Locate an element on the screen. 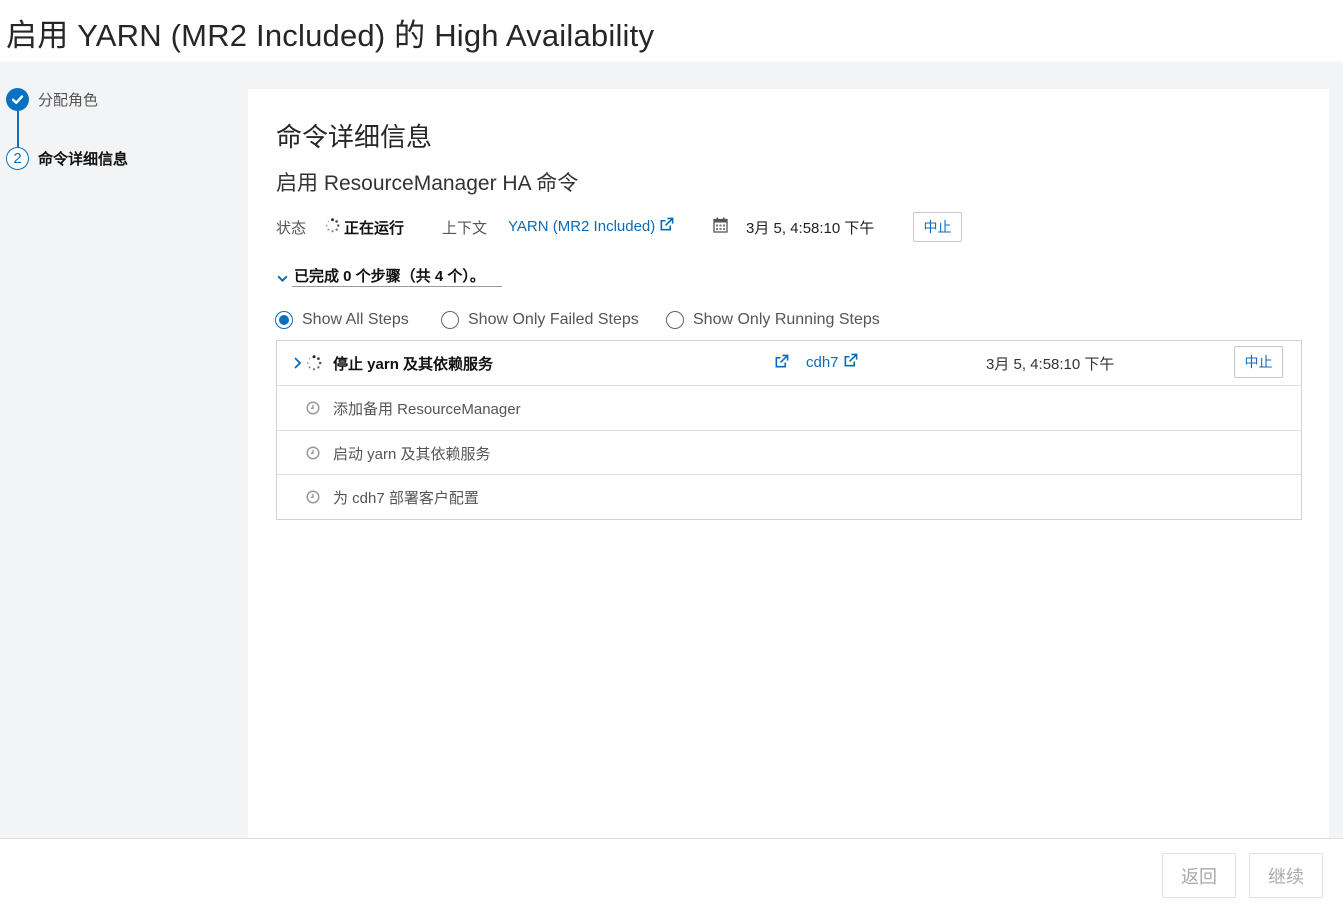 The image size is (1343, 903). step-name: 停止 yarn 及其依赖服务 is located at coordinates (413, 364).